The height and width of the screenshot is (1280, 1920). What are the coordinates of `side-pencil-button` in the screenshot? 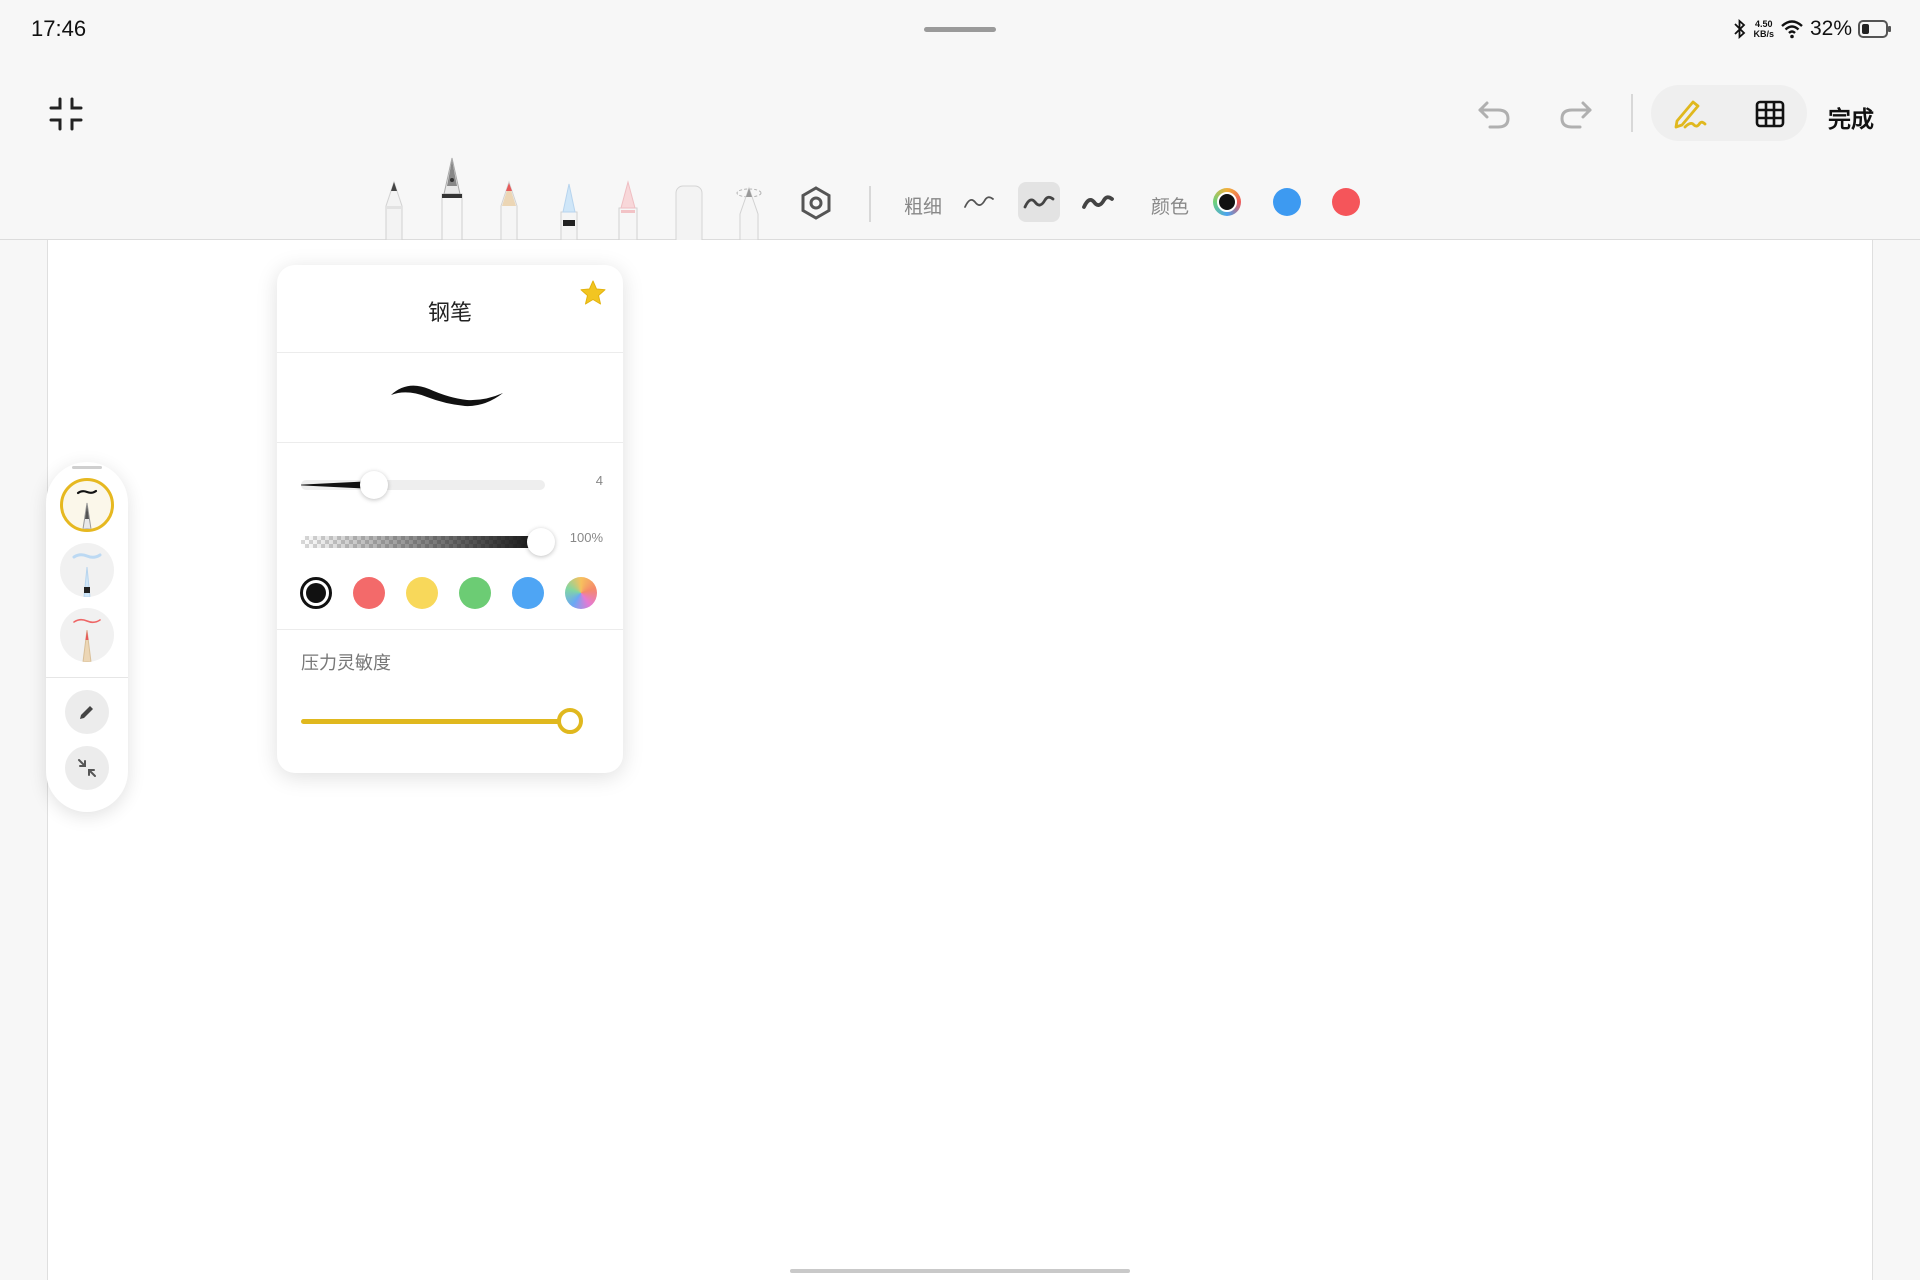 It's located at (87, 635).